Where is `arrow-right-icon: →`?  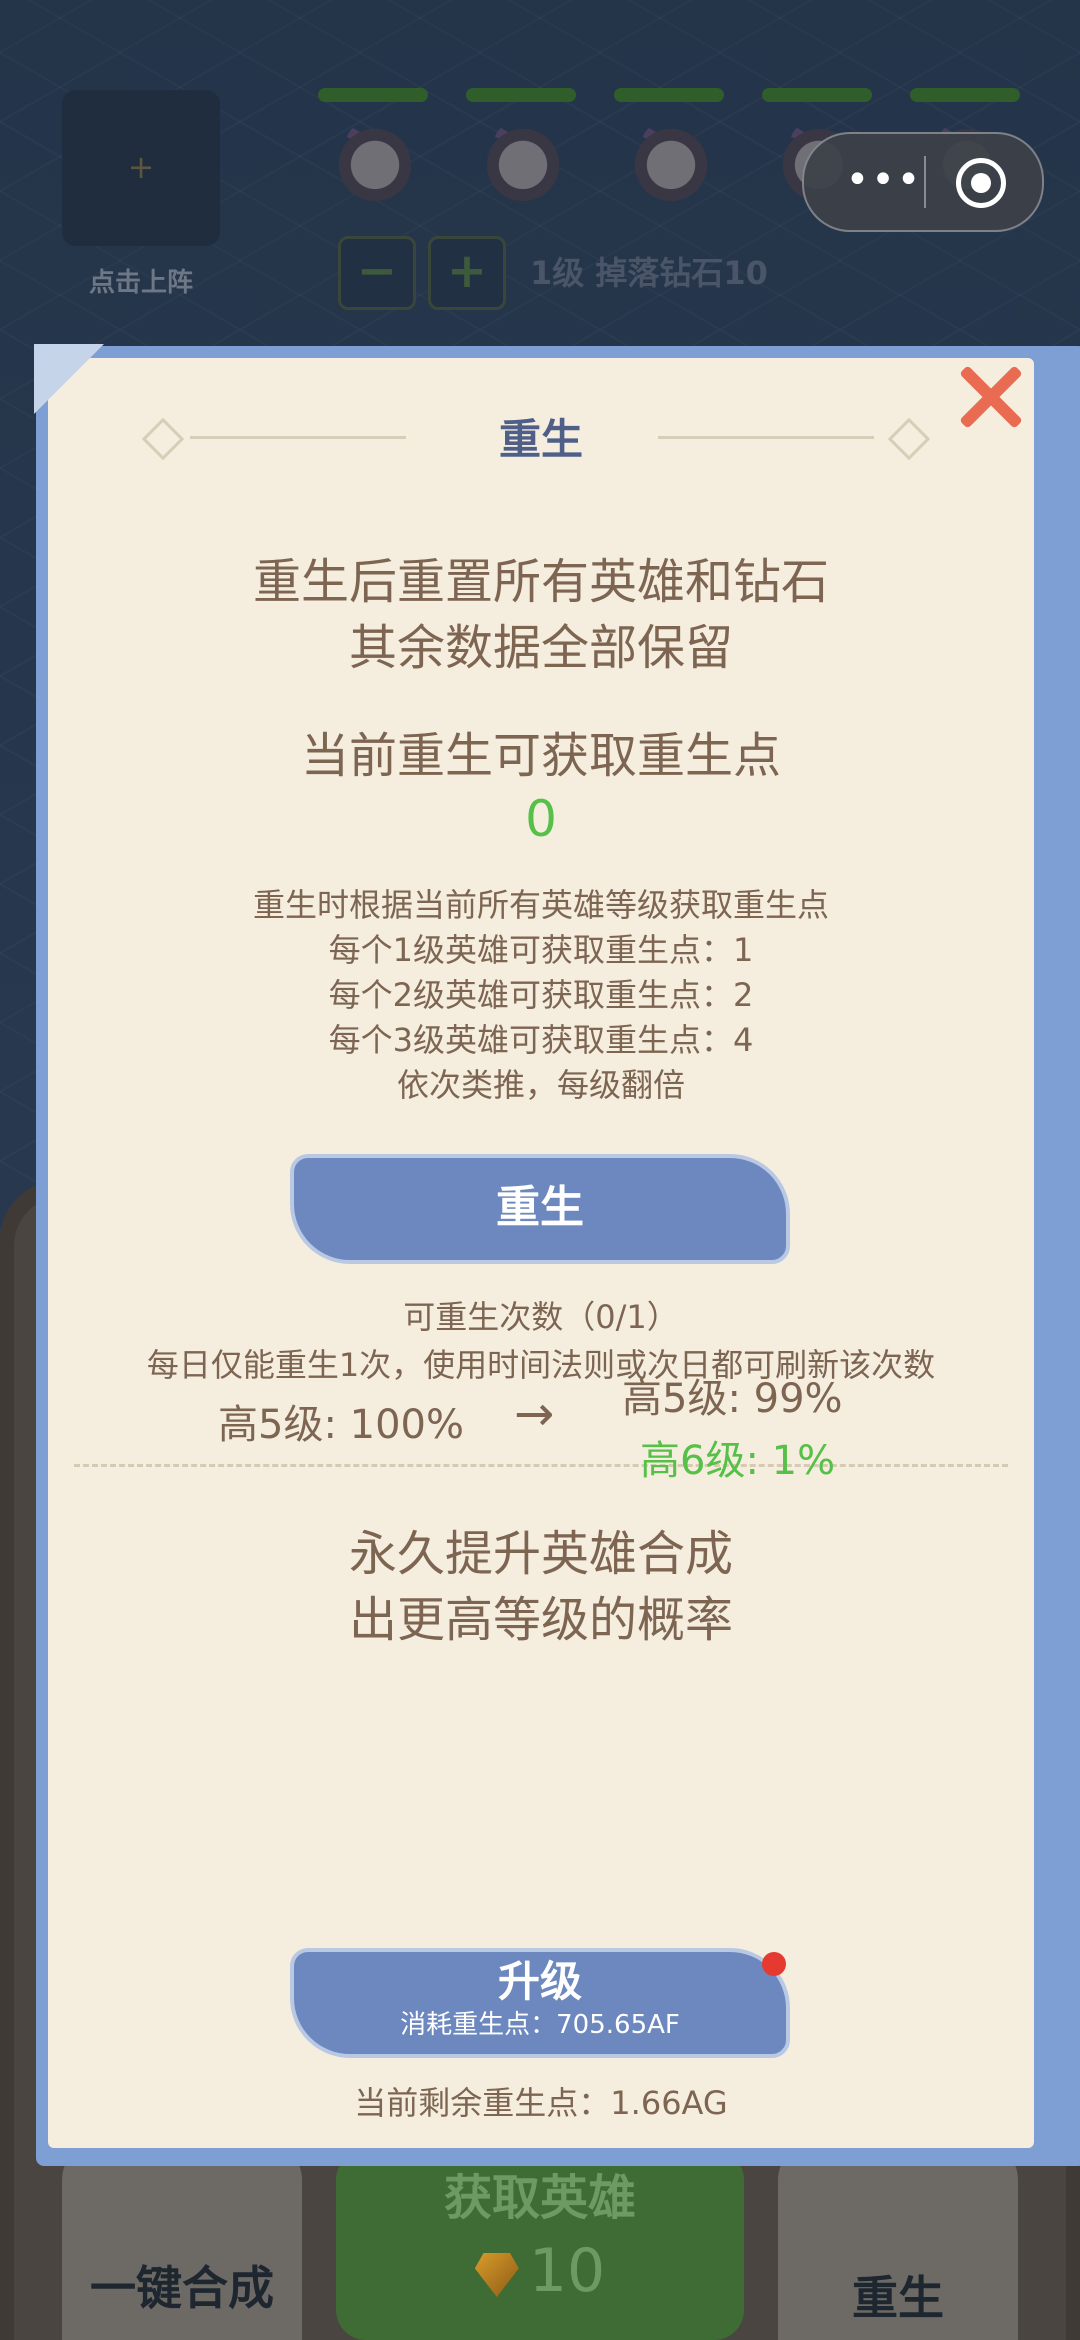 arrow-right-icon: → is located at coordinates (534, 1414).